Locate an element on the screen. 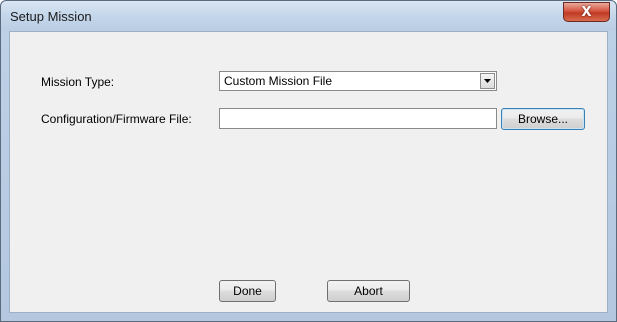  config-file-input is located at coordinates (358, 118).